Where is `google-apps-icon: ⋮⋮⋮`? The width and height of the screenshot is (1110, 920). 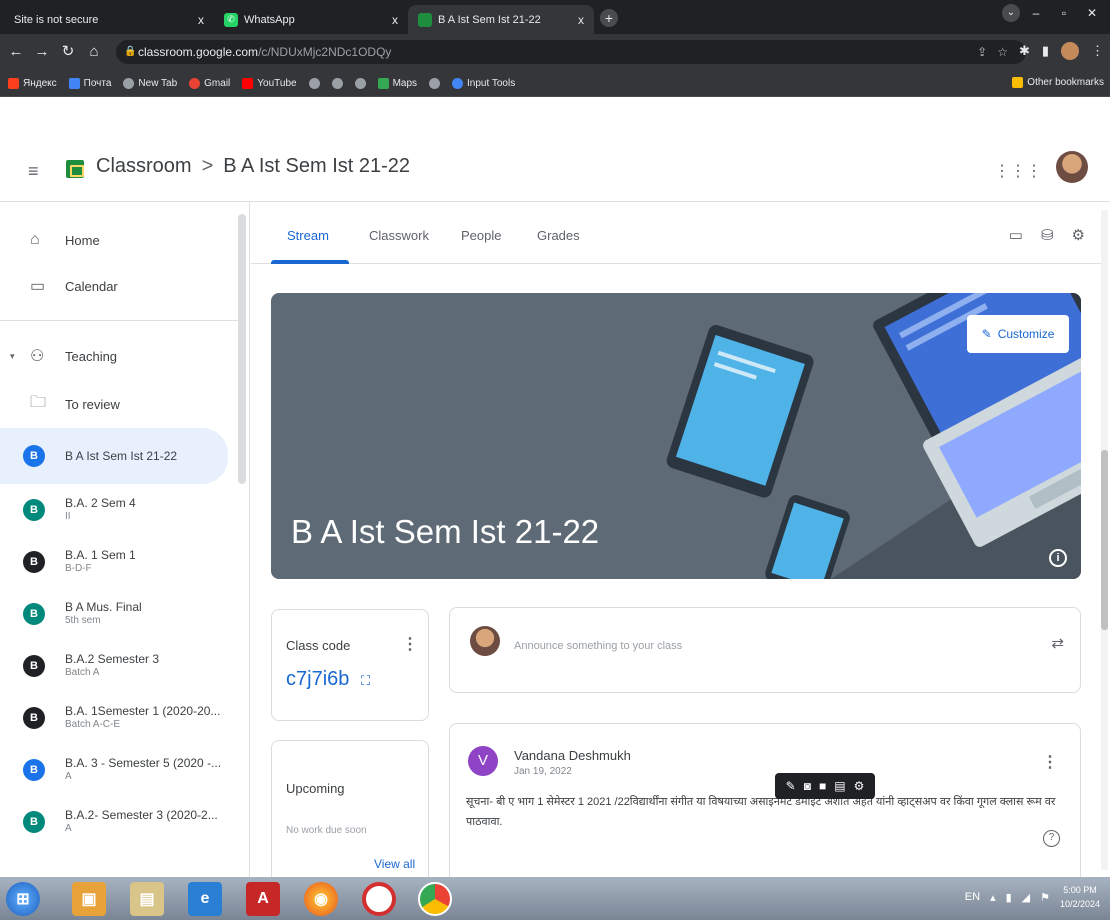 google-apps-icon: ⋮⋮⋮ is located at coordinates (1018, 171).